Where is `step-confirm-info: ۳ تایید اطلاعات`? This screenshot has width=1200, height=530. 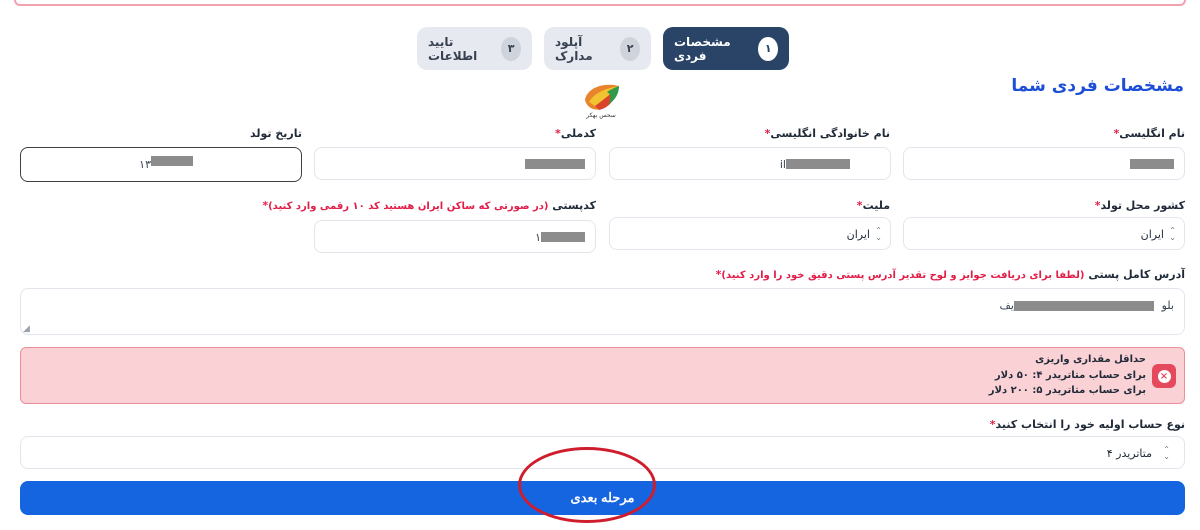 step-confirm-info: ۳ تایید اطلاعات is located at coordinates (474, 48).